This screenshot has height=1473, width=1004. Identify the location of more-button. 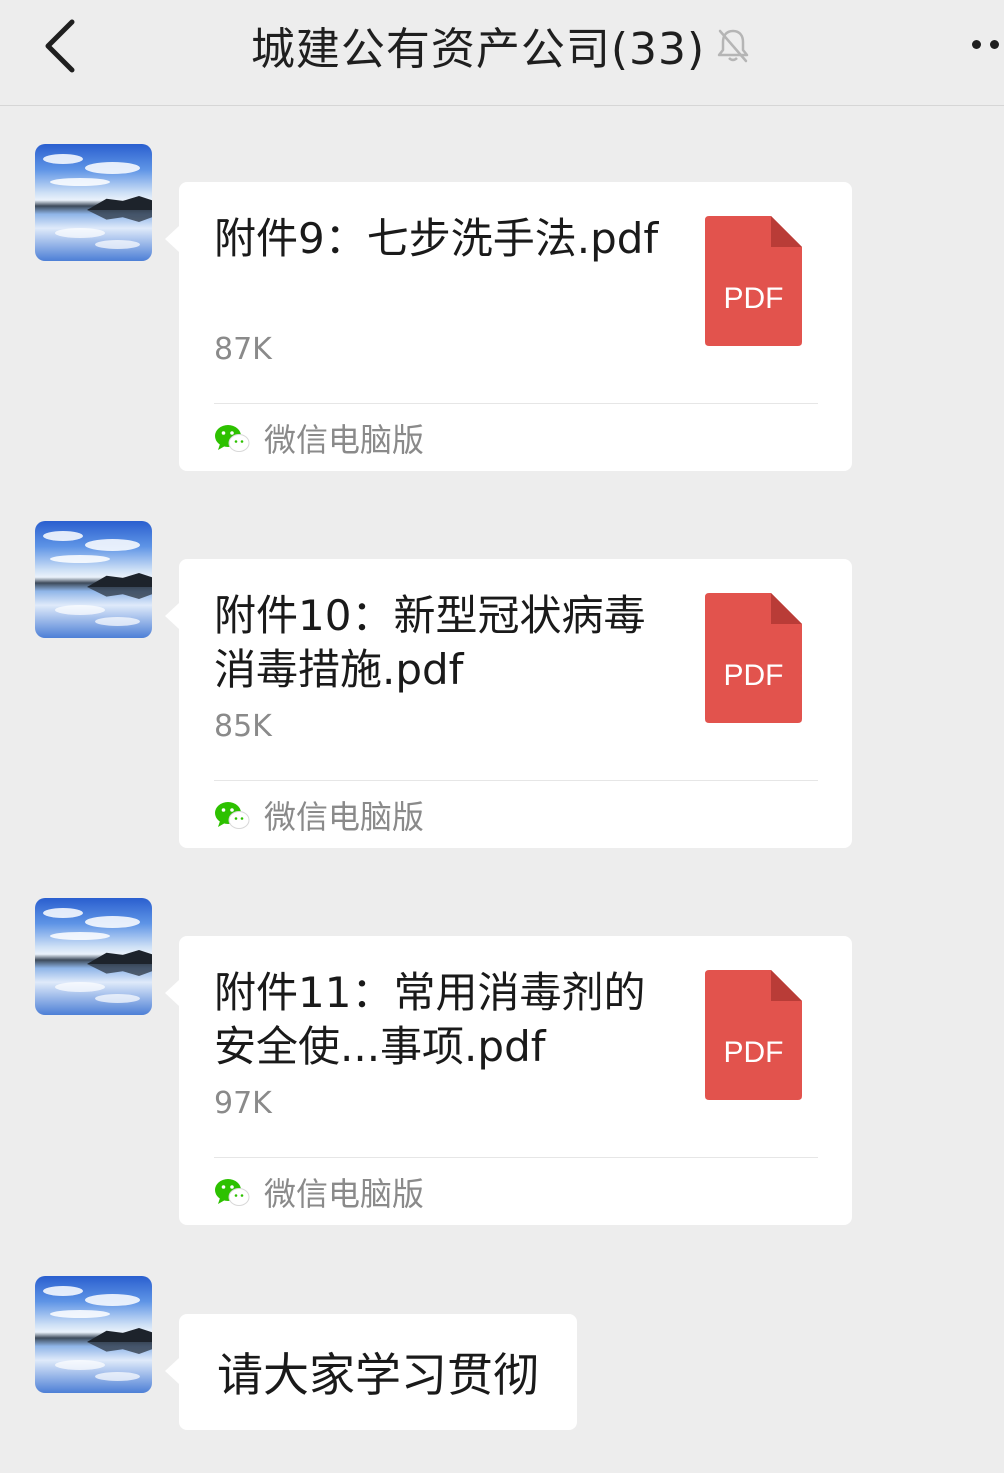
(987, 43).